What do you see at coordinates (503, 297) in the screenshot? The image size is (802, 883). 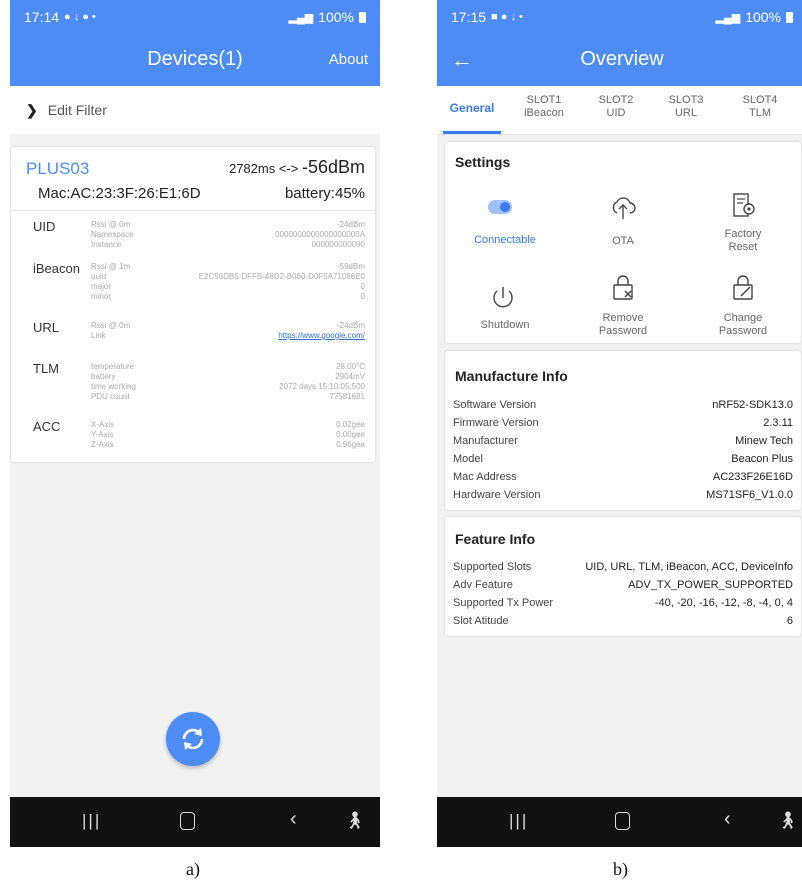 I see `power-icon` at bounding box center [503, 297].